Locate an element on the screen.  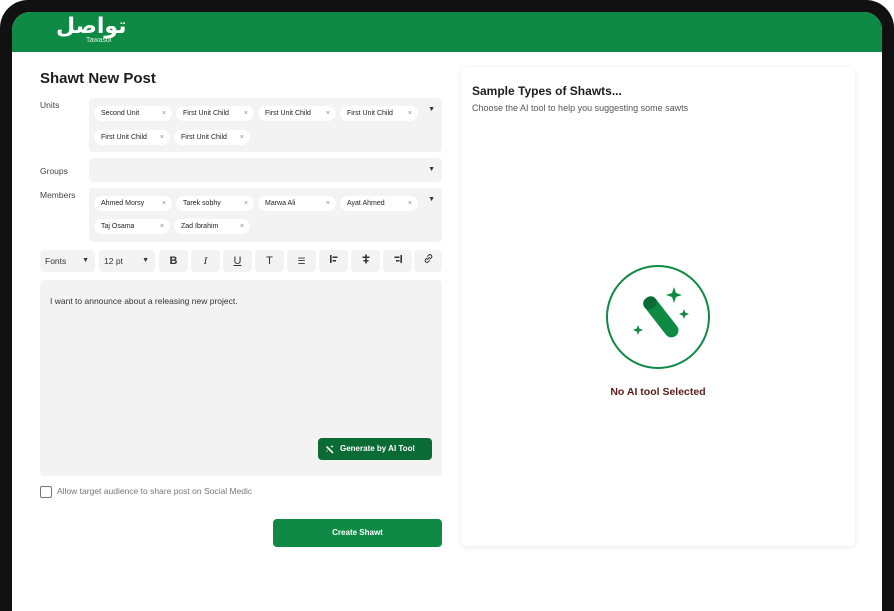
member-chip: Taj Osama × is located at coordinates (132, 226).